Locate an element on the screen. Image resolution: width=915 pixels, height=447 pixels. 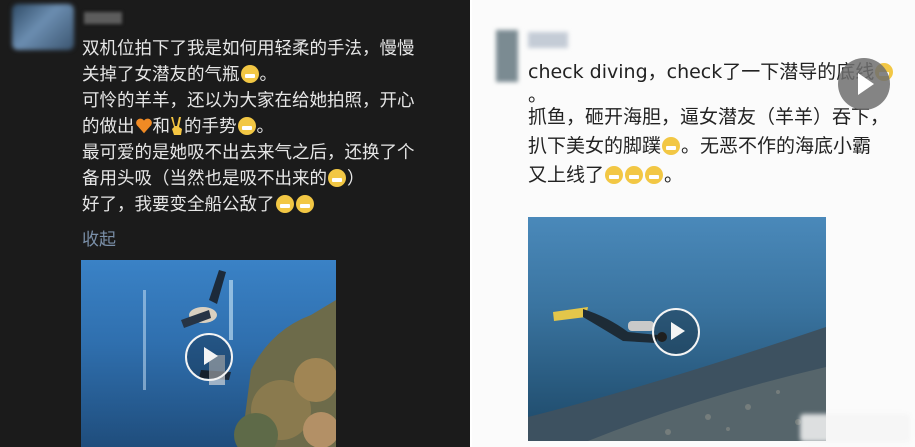
text-line-1: 双机位拍下了我是如何用轻柔的手法，慢慢 is located at coordinates (248, 49).